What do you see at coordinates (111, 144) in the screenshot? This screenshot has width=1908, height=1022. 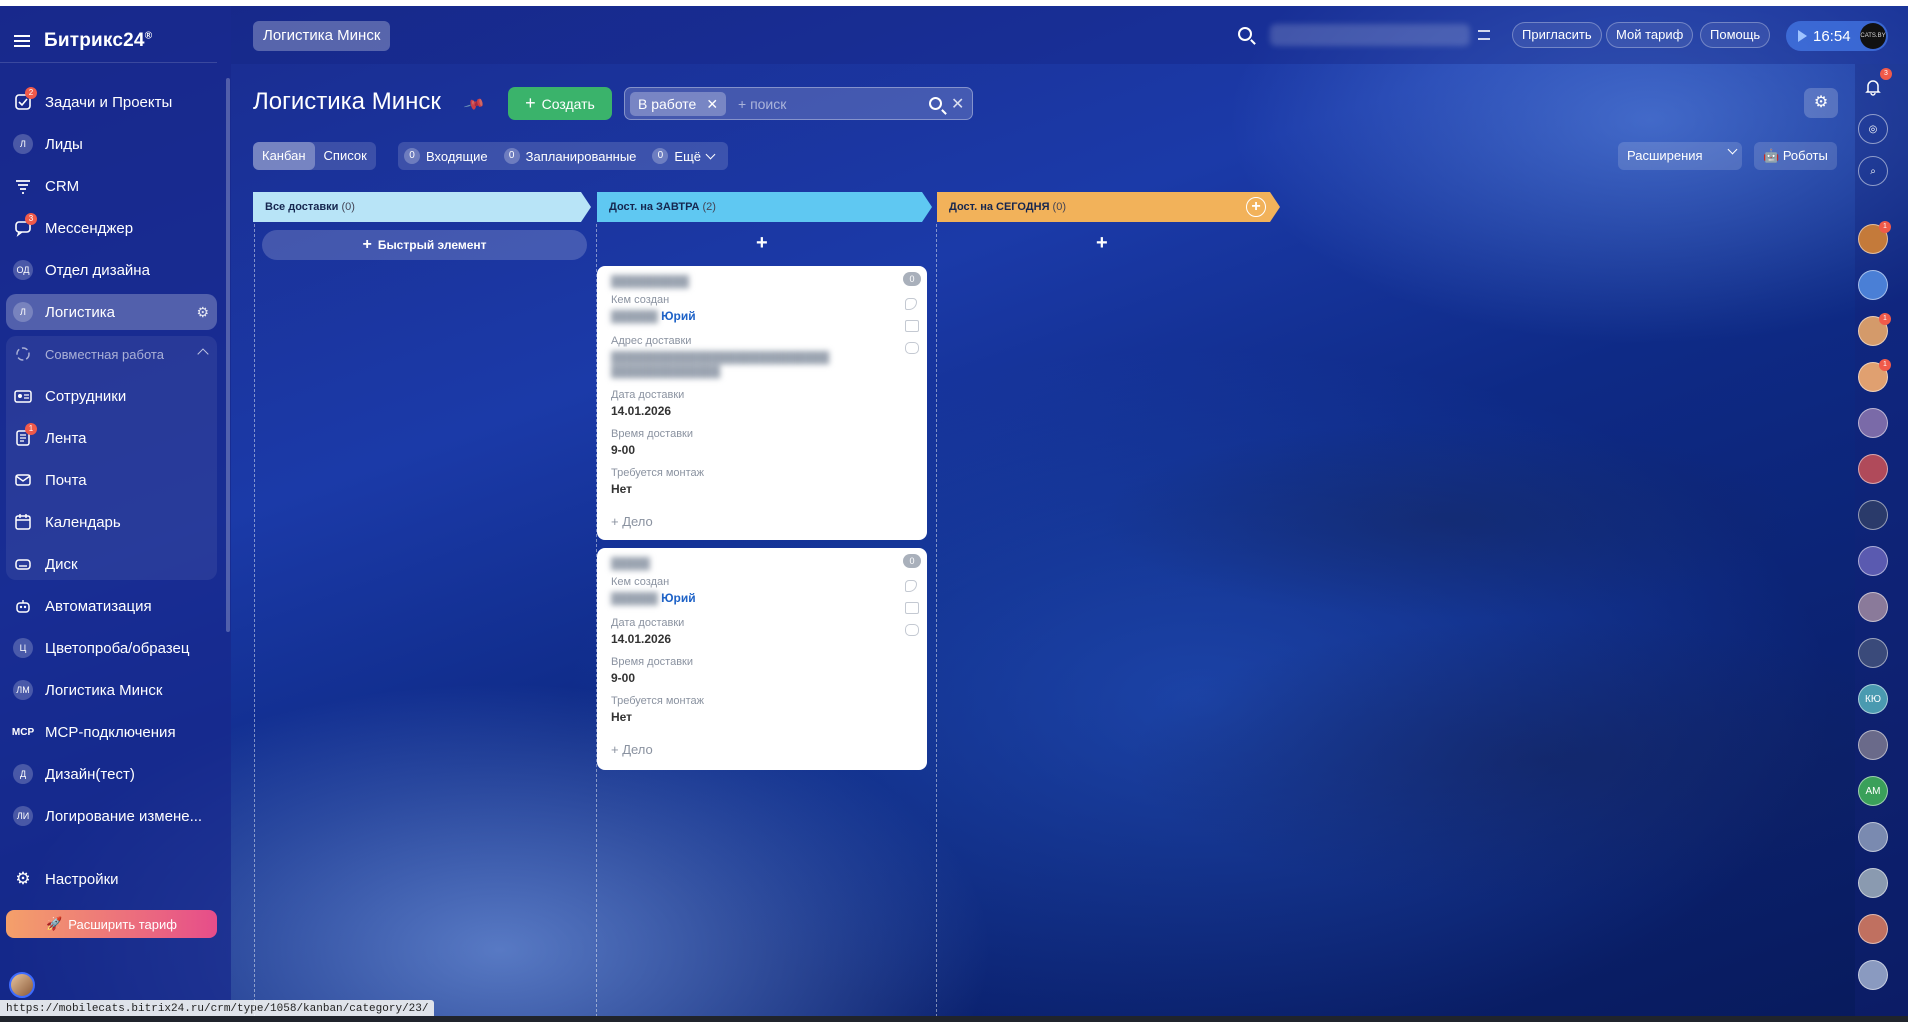 I see `sidebar-item-leads: Л Лиды` at bounding box center [111, 144].